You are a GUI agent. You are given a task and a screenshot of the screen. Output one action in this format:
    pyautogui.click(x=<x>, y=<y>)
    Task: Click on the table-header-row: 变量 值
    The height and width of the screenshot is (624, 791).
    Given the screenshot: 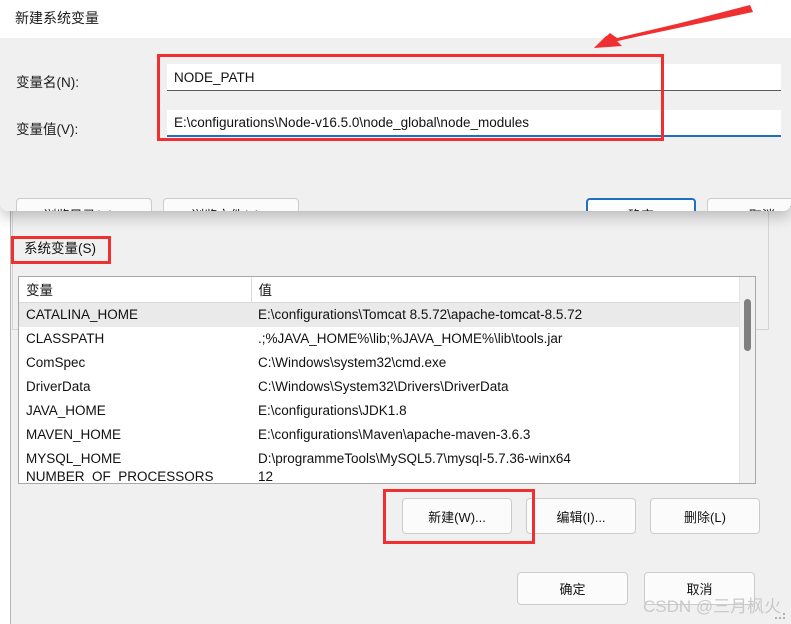 What is the action you would take?
    pyautogui.click(x=387, y=290)
    